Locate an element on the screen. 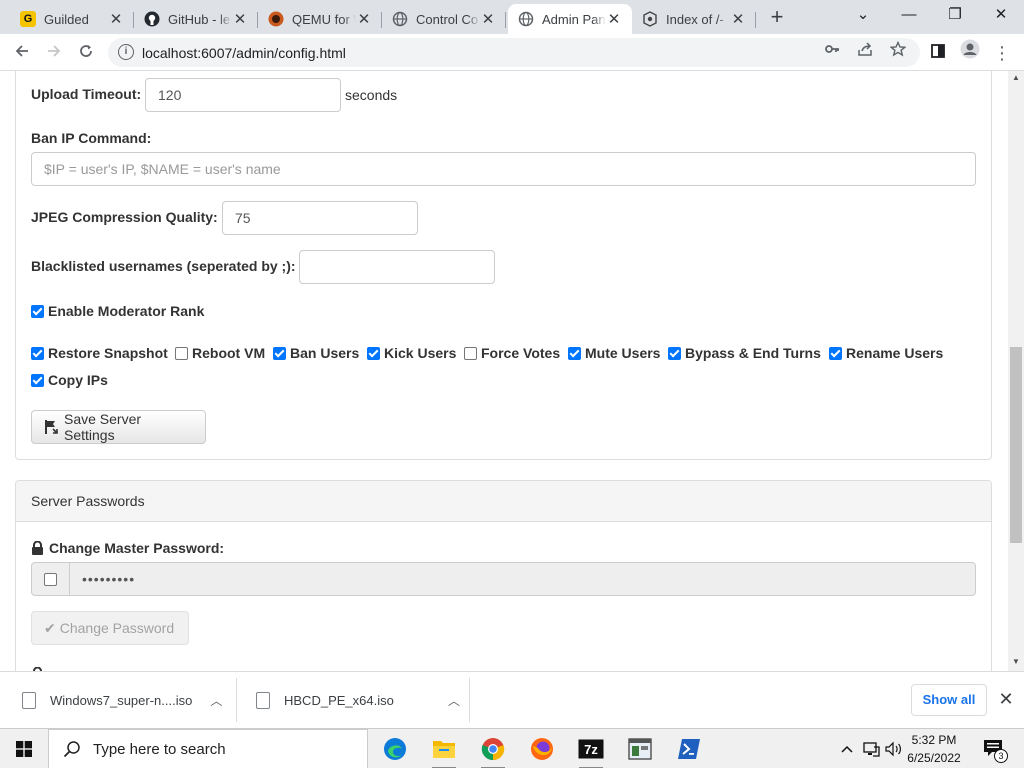 The height and width of the screenshot is (768, 1024). download-item-windows7: Windows7_super-n....iso ︿ is located at coordinates (128, 700).